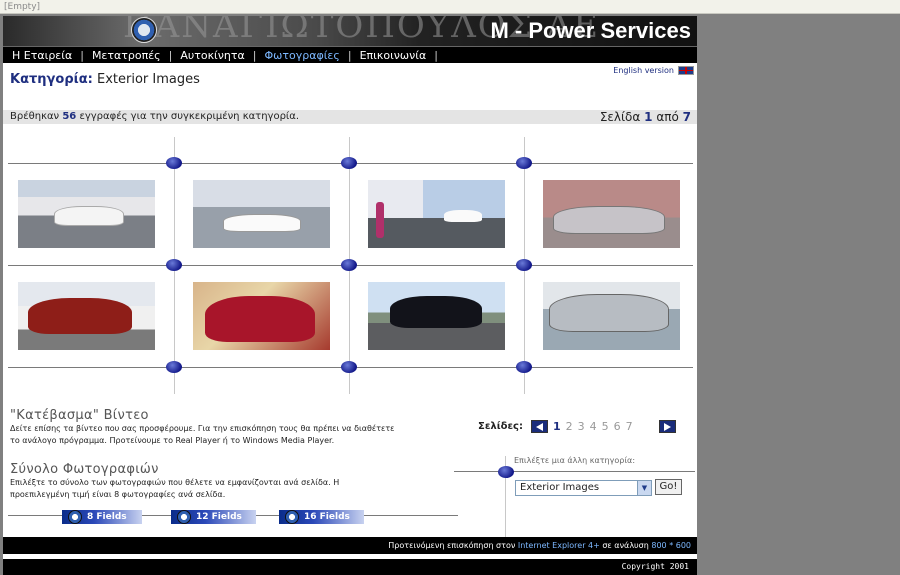  Describe the element at coordinates (148, 79) in the screenshot. I see `category-value: Exterior Images` at that location.